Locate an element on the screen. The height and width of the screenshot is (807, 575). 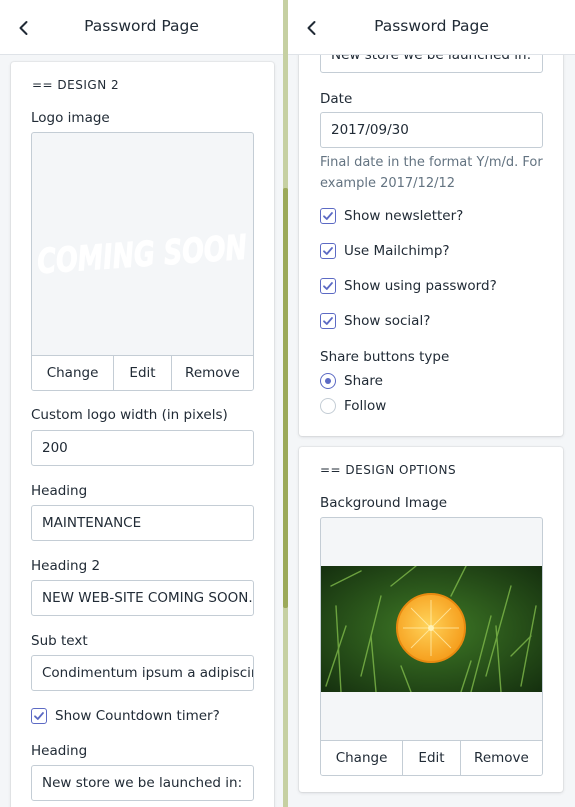
radio-button-selected is located at coordinates (328, 381).